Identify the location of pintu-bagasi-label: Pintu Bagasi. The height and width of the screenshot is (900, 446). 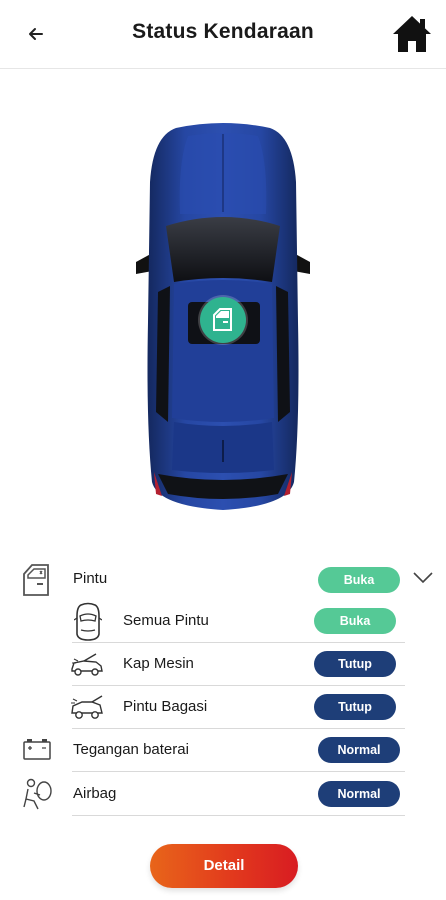
(165, 706).